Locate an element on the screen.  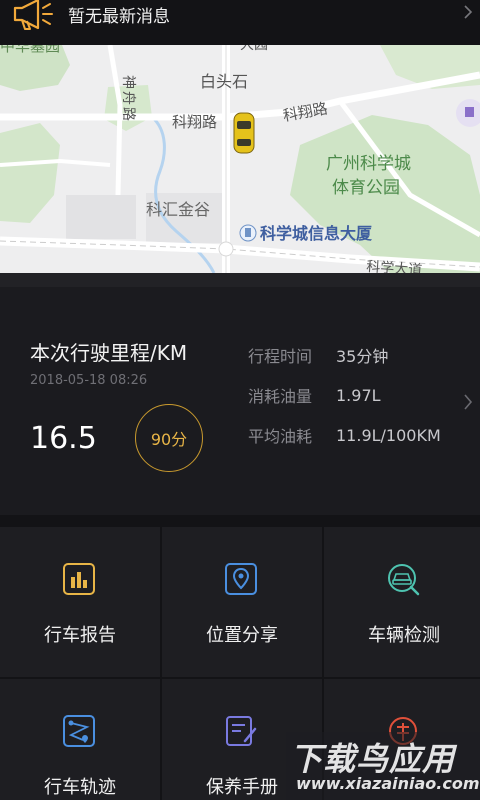
driving-score-text: 90分 is located at coordinates (169, 439).